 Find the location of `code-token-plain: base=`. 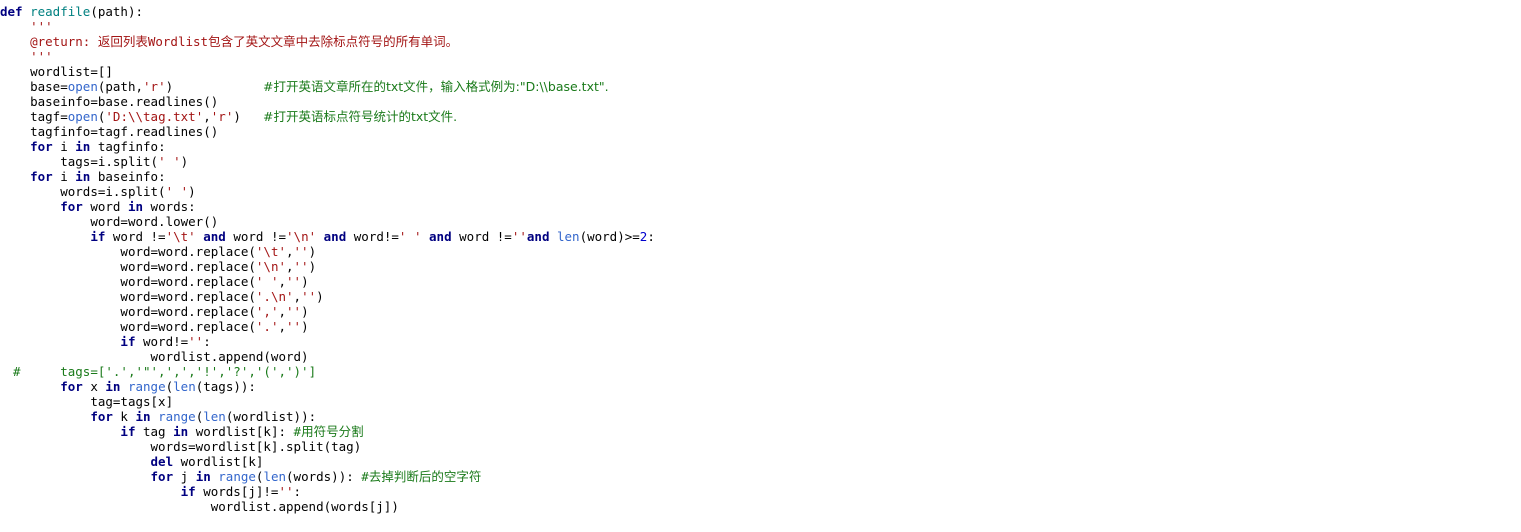

code-token-plain: base= is located at coordinates (49, 86).